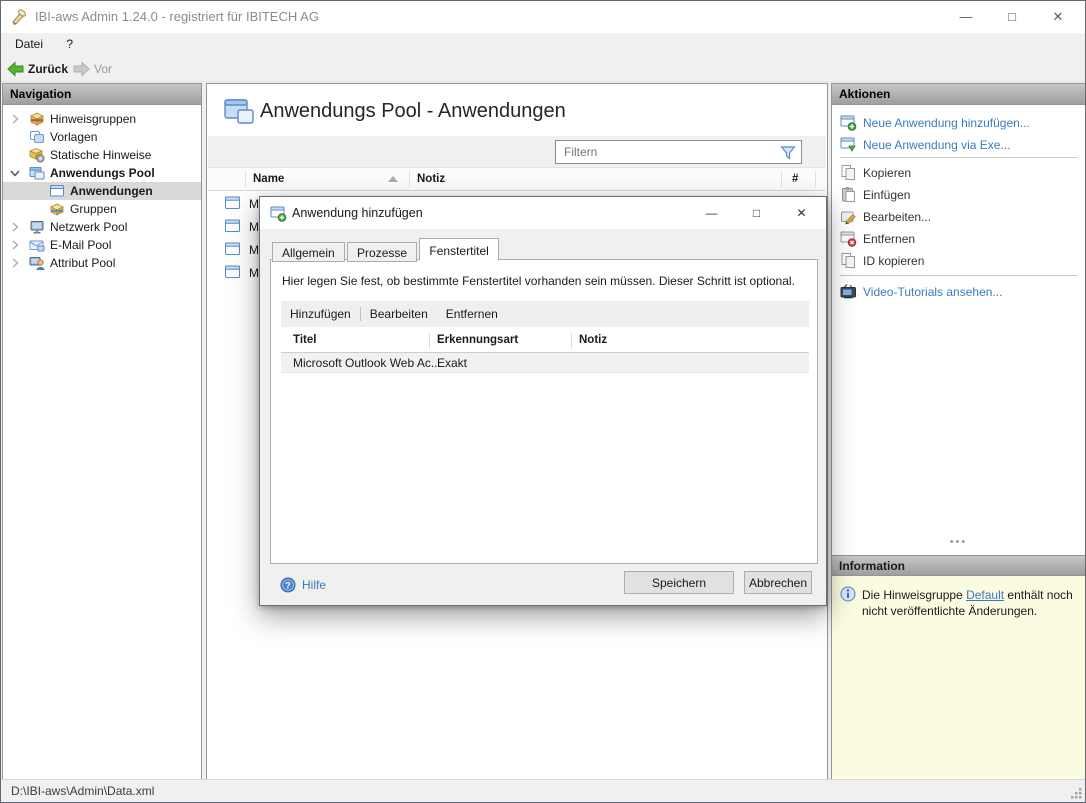  What do you see at coordinates (958, 542) in the screenshot?
I see `panel-splitter: •••` at bounding box center [958, 542].